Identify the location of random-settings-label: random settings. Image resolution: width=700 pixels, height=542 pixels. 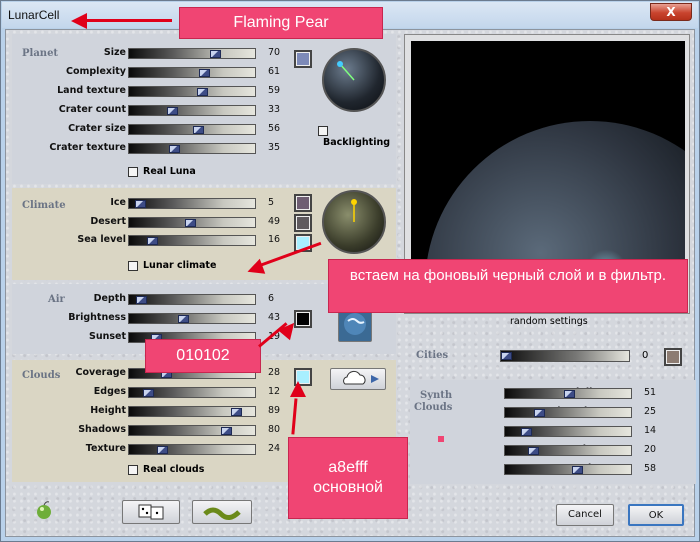
(549, 321).